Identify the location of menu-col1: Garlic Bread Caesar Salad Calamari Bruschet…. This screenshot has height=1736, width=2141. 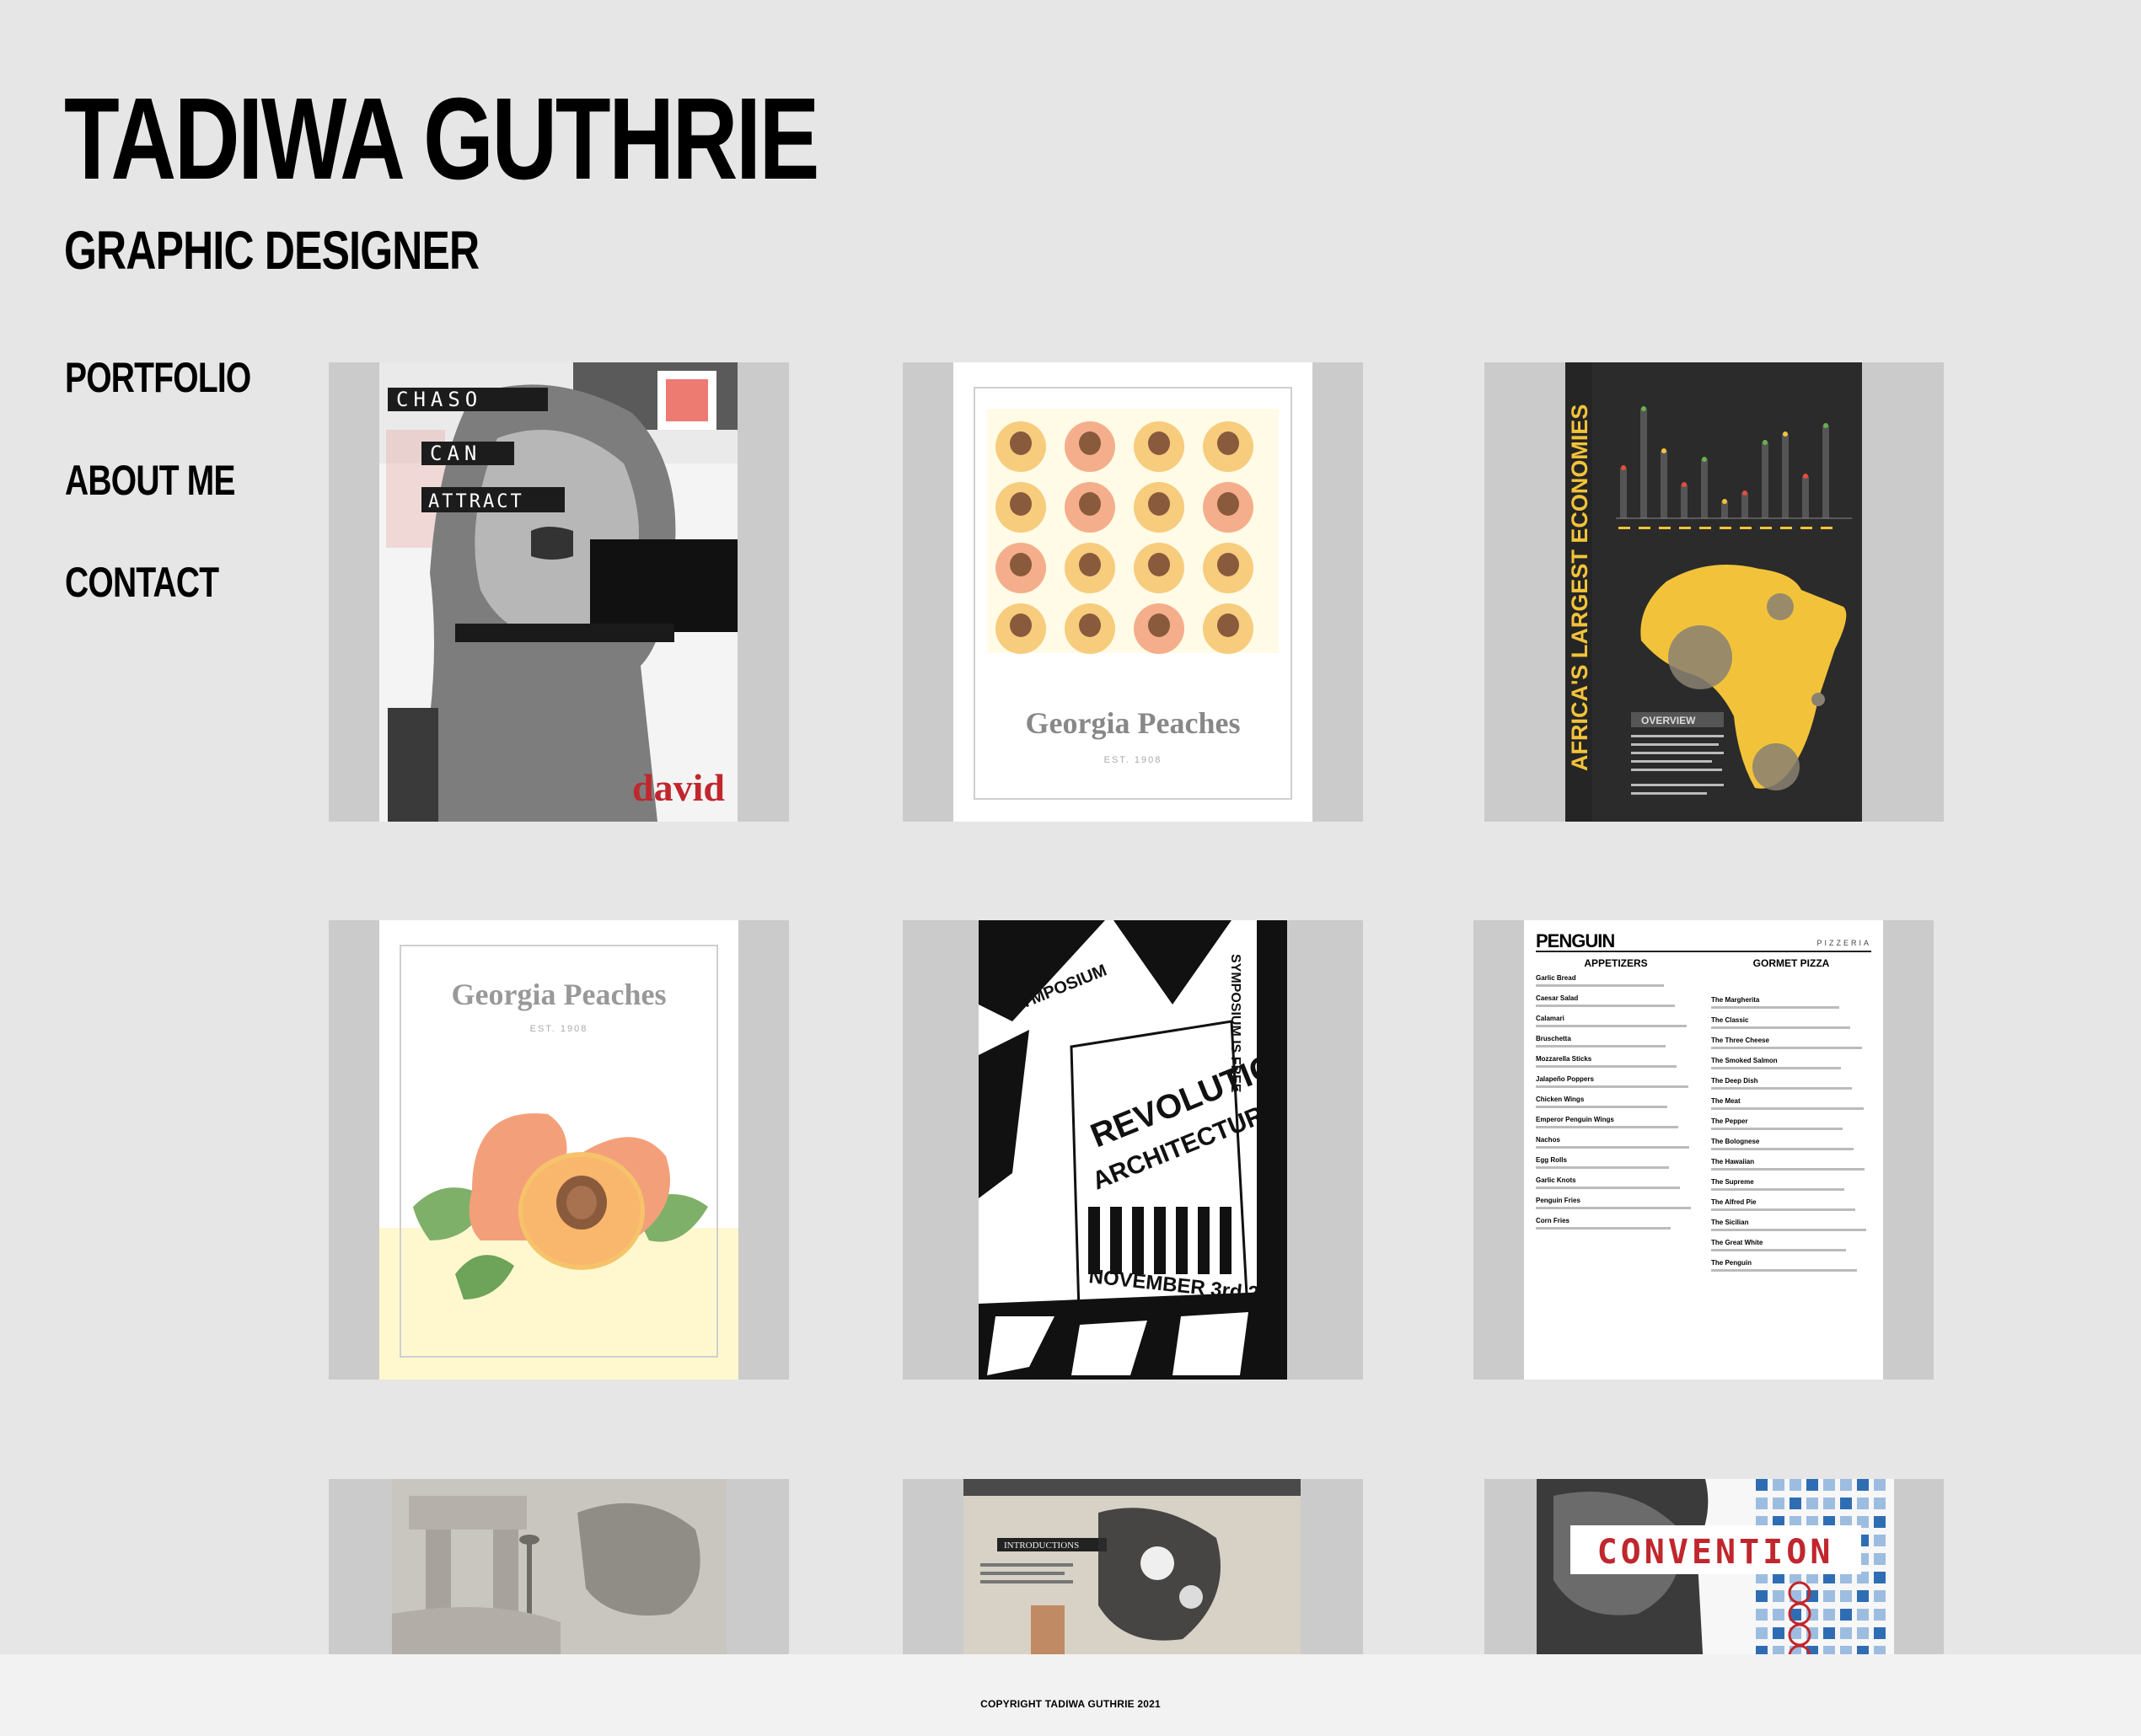
(1616, 1105).